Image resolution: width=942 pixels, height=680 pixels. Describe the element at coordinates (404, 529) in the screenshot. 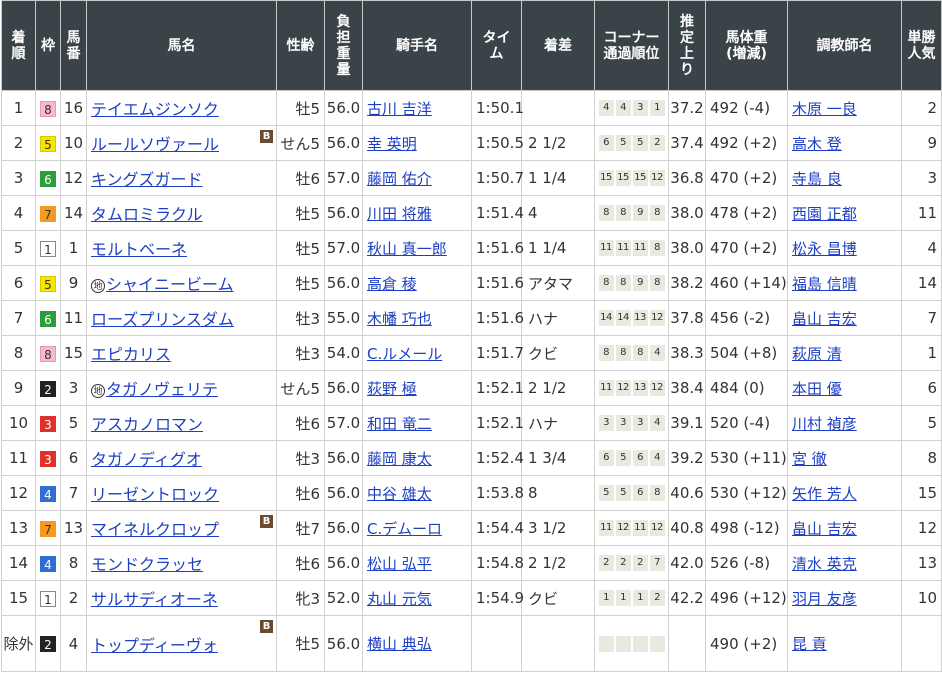

I see `jockey-link: C.デムーロ` at that location.